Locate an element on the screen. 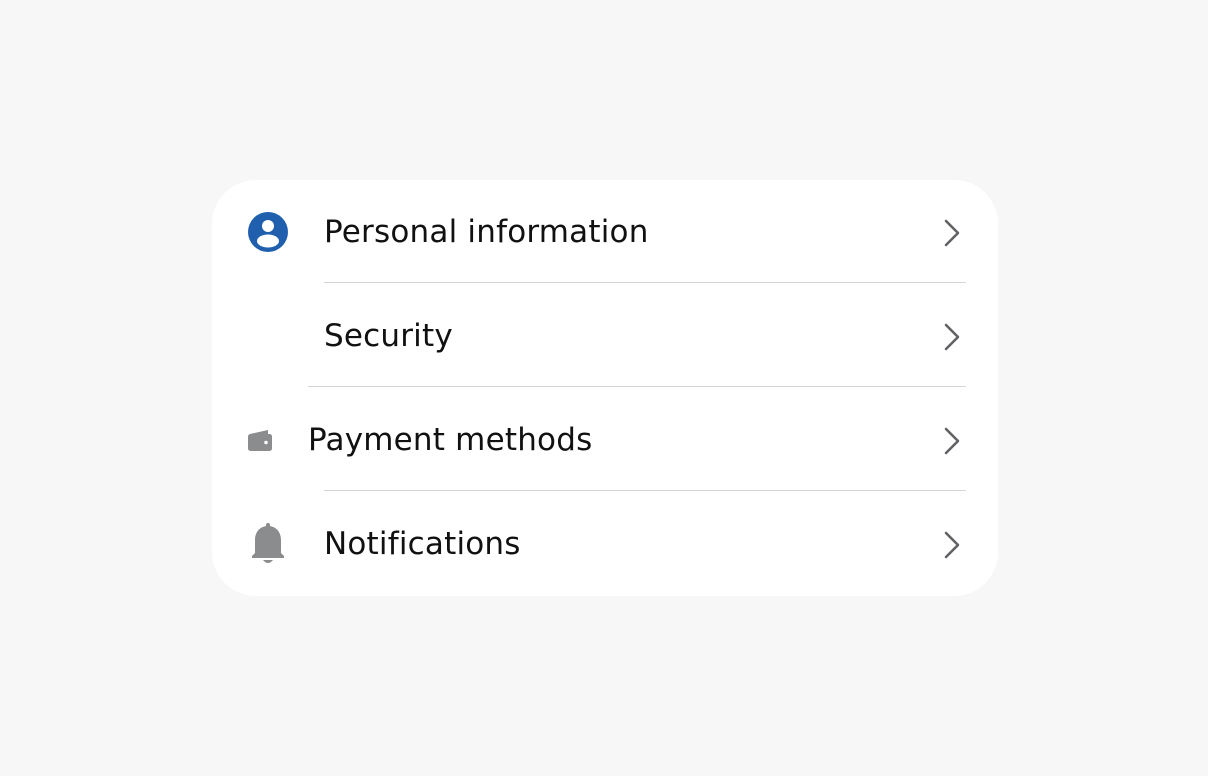 Image resolution: width=1208 pixels, height=776 pixels. settings-row-payment-methods: Payment methods is located at coordinates (605, 440).